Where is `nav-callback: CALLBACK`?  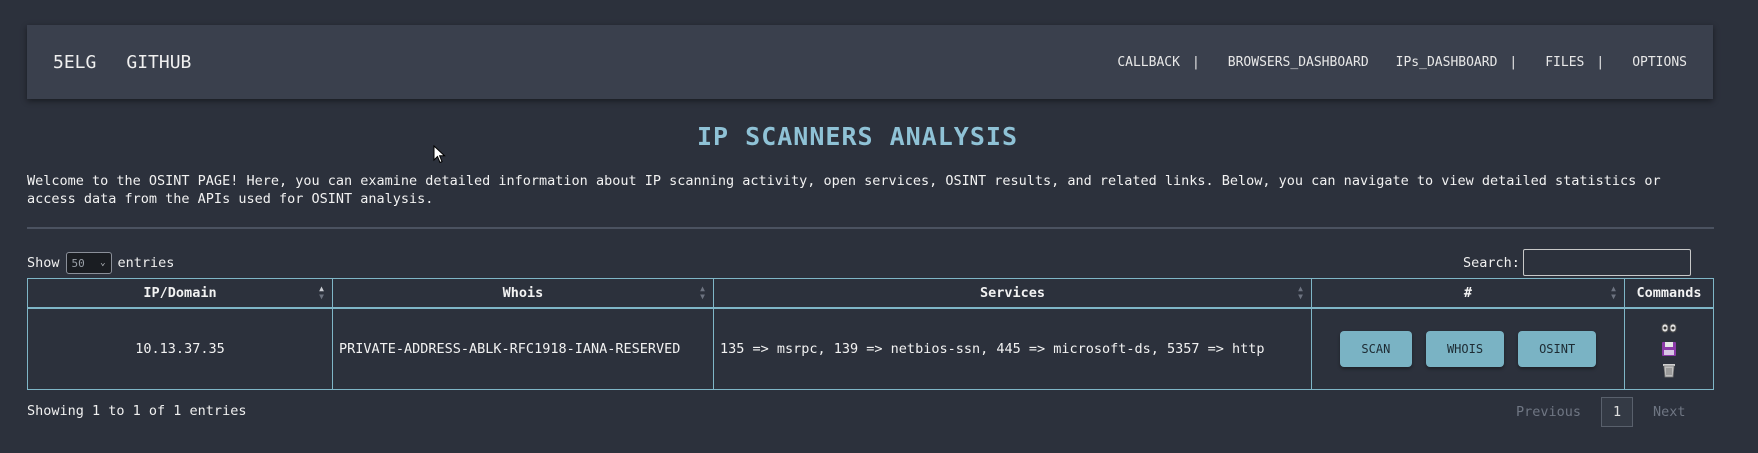
nav-callback: CALLBACK is located at coordinates (1148, 62).